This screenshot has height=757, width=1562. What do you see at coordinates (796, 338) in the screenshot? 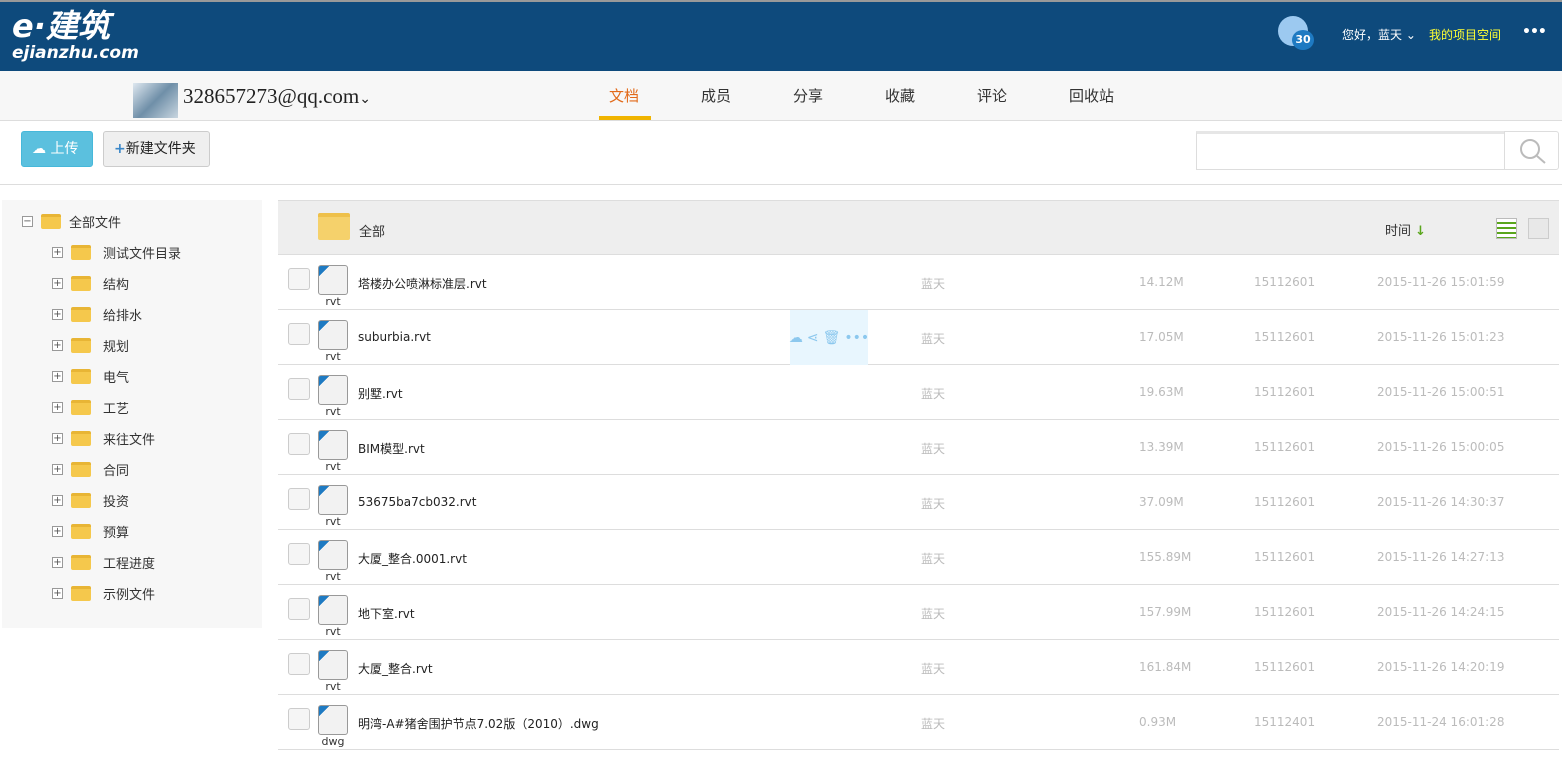
I see `download-icon: ☁` at bounding box center [796, 338].